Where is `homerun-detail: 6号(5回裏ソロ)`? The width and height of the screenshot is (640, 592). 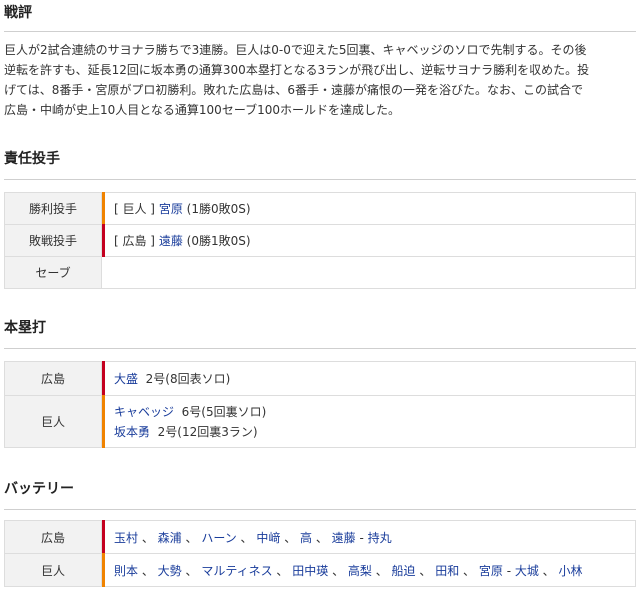 homerun-detail: 6号(5回裏ソロ) is located at coordinates (224, 411).